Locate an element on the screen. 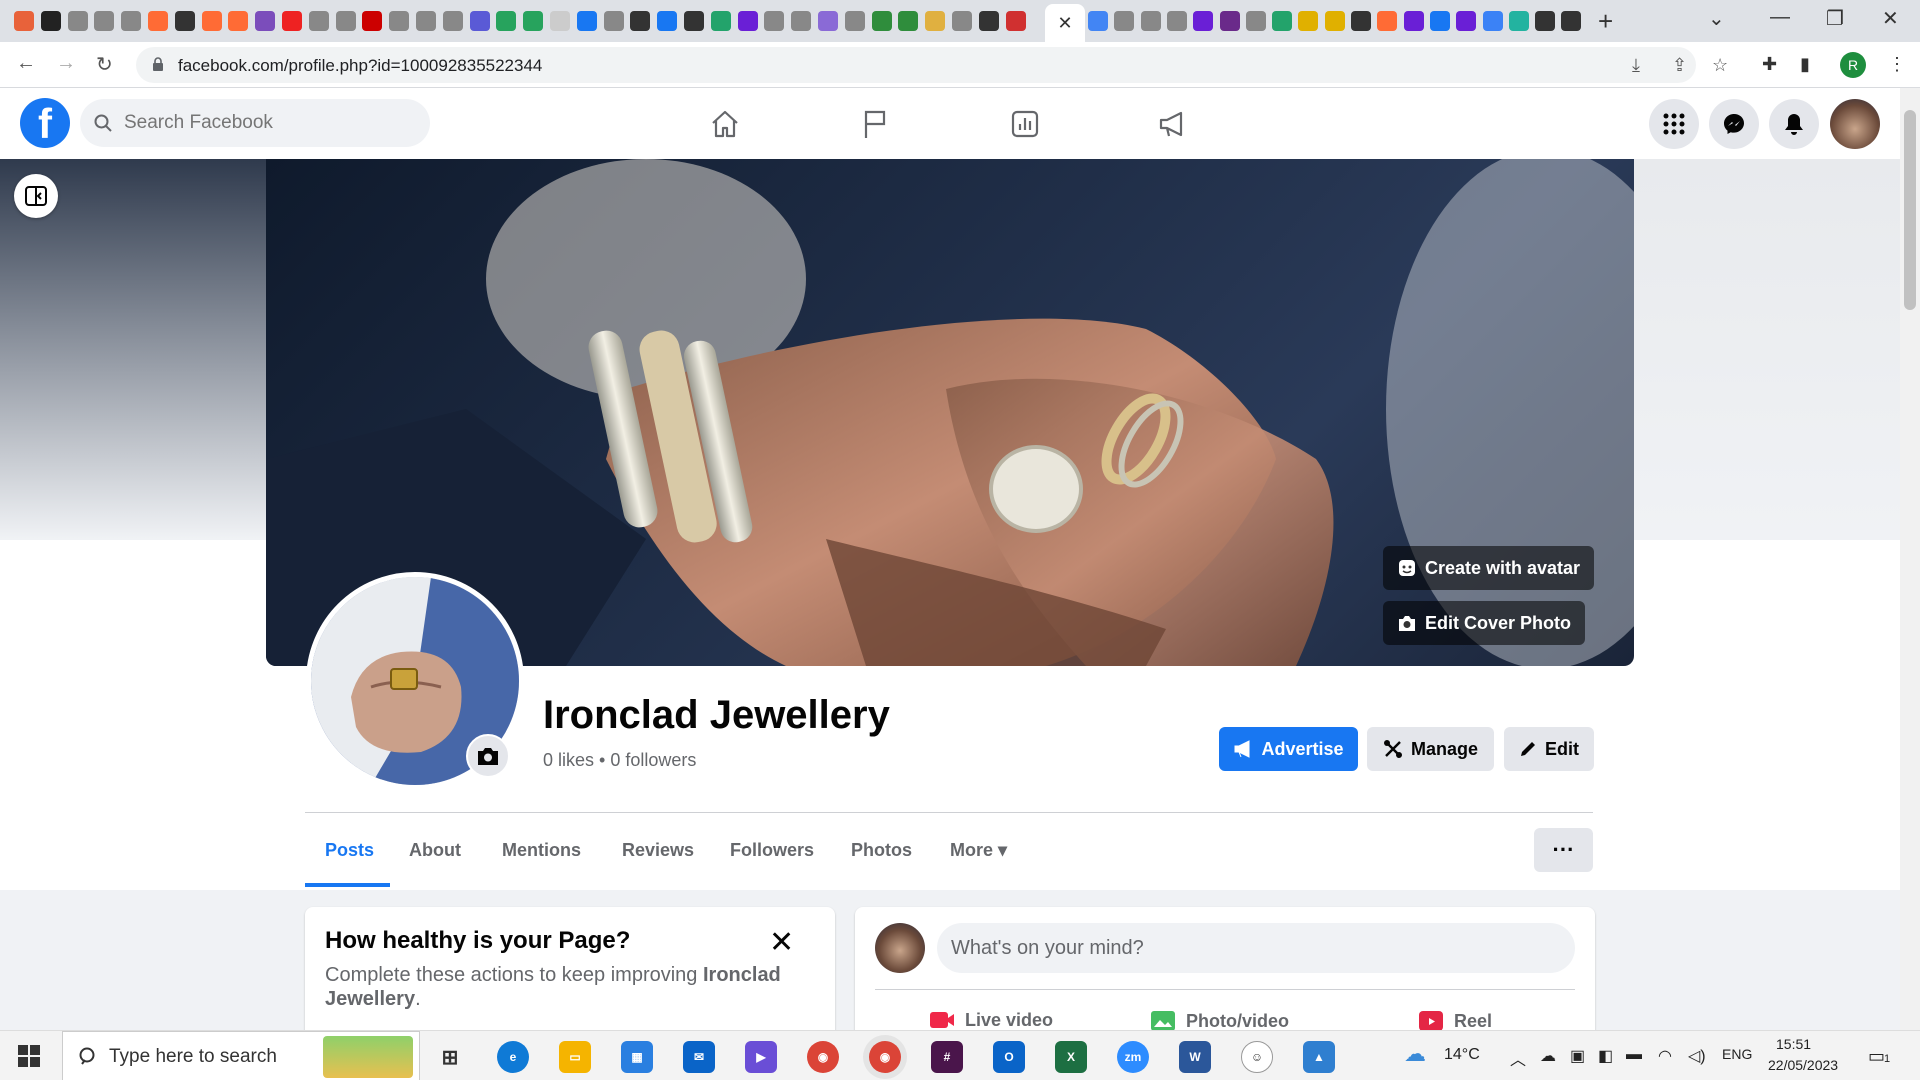 This screenshot has height=1080, width=1920. manage-button: Manage is located at coordinates (1430, 749).